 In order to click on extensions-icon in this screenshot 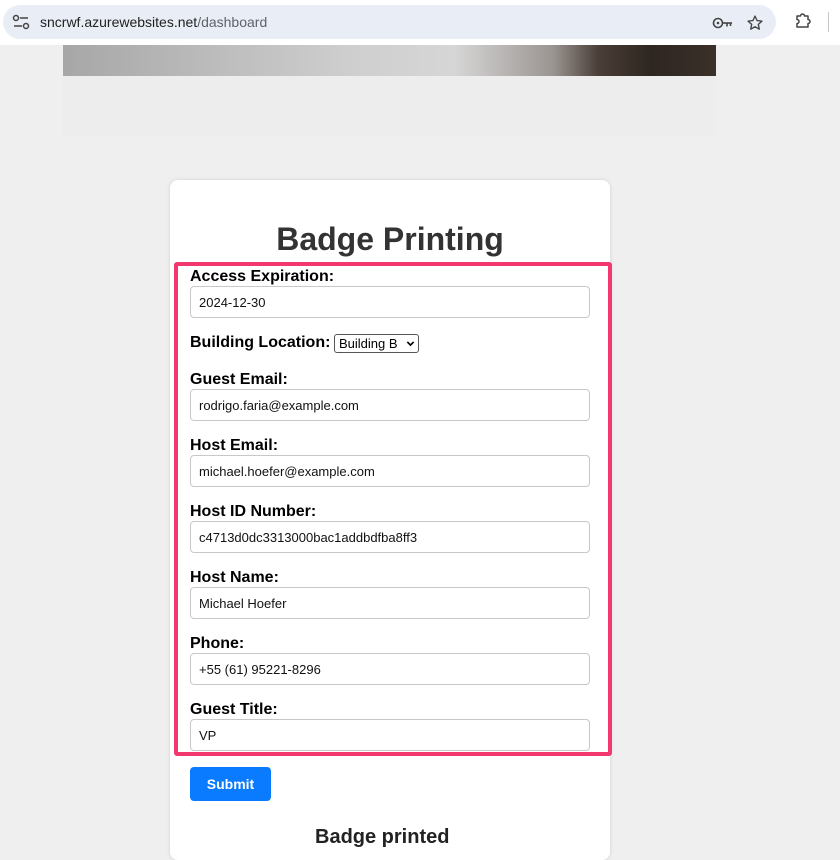, I will do `click(803, 20)`.